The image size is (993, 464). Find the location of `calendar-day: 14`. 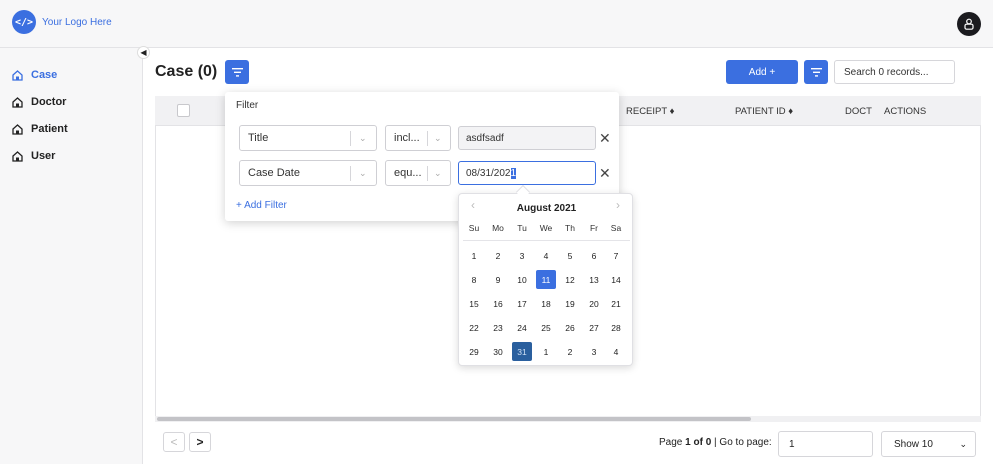

calendar-day: 14 is located at coordinates (616, 279).